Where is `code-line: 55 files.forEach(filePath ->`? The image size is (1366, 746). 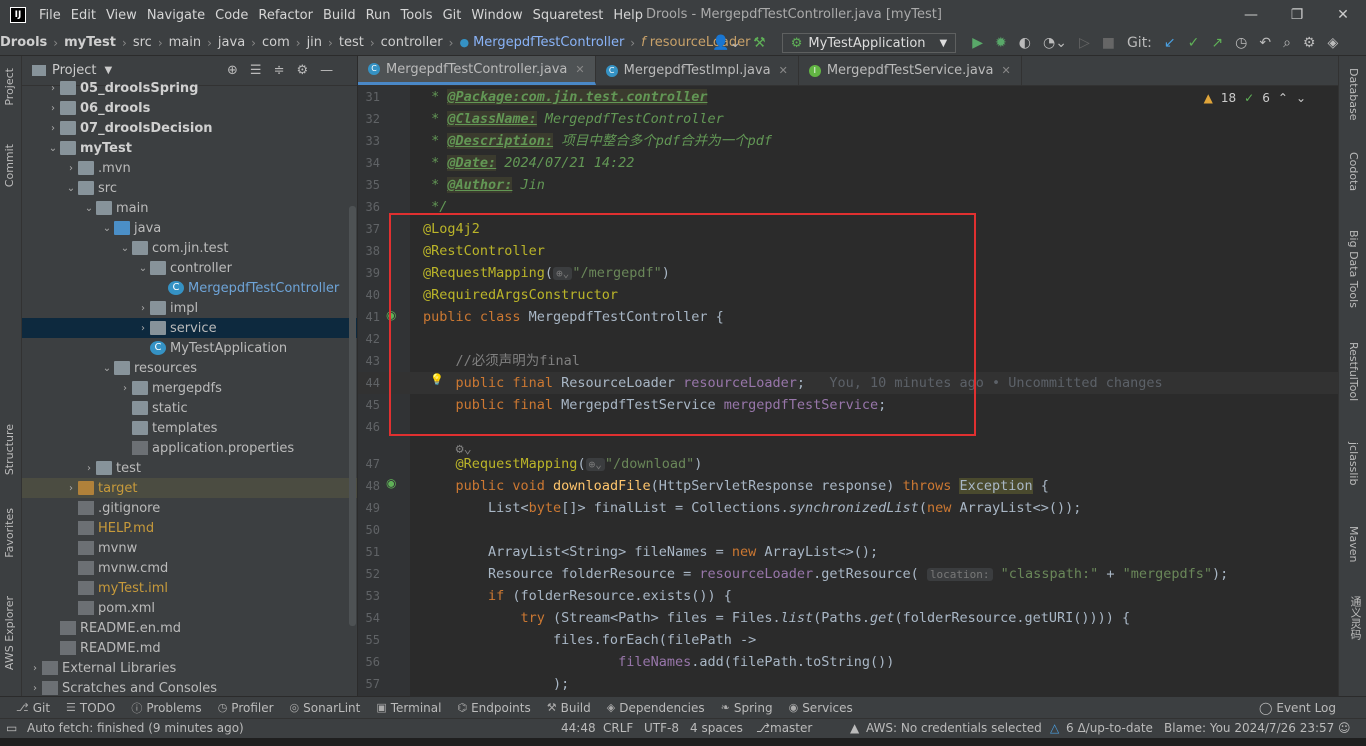 code-line: 55 files.forEach(filePath -> is located at coordinates (848, 640).